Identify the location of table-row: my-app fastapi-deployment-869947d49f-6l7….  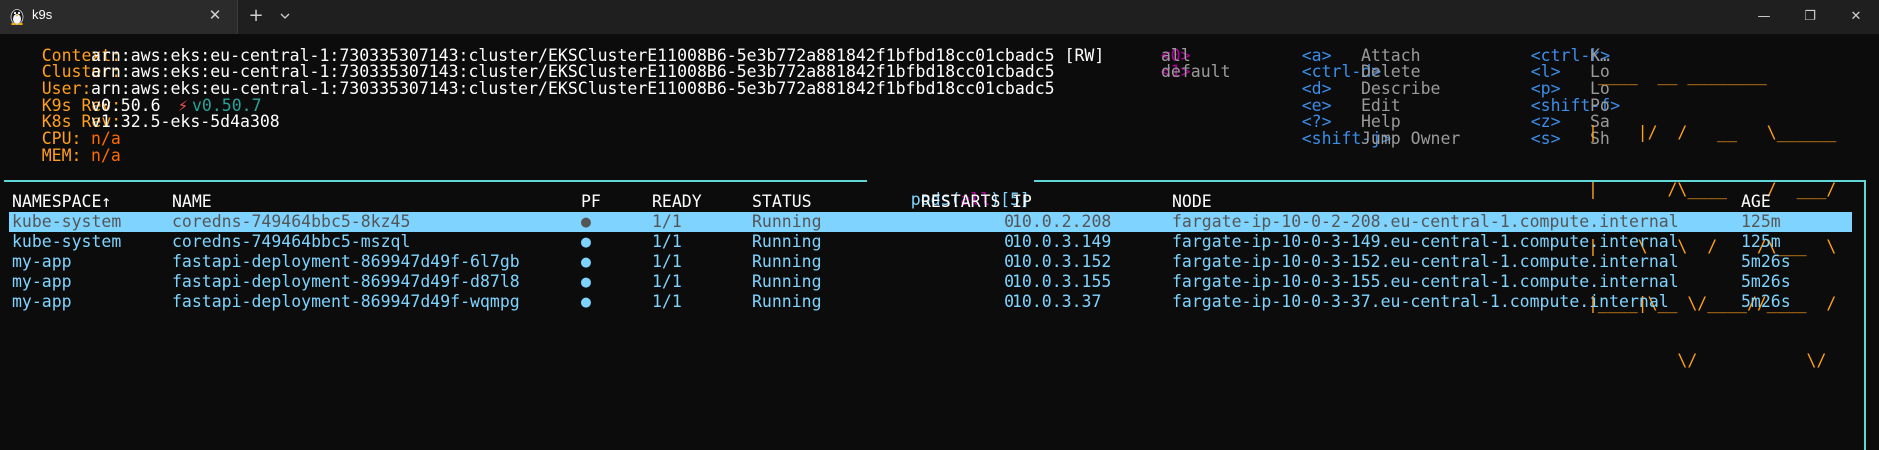
(930, 262).